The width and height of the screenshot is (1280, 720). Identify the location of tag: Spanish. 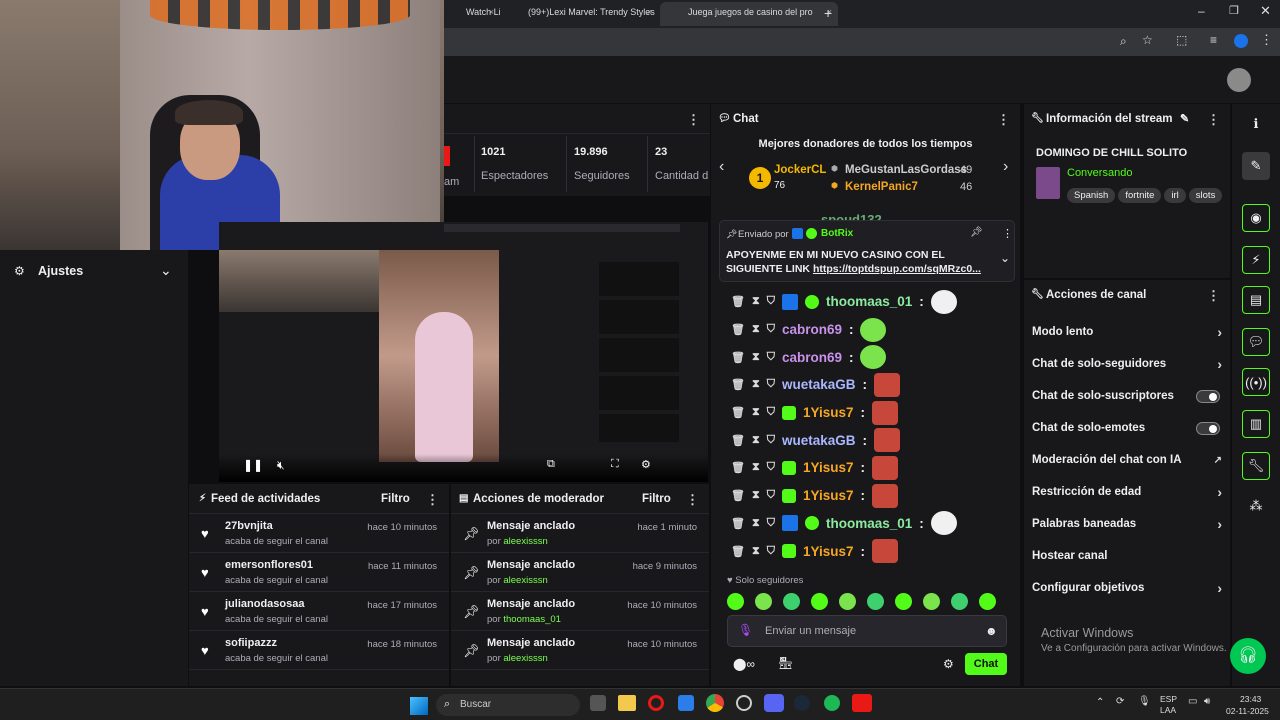
(1091, 195).